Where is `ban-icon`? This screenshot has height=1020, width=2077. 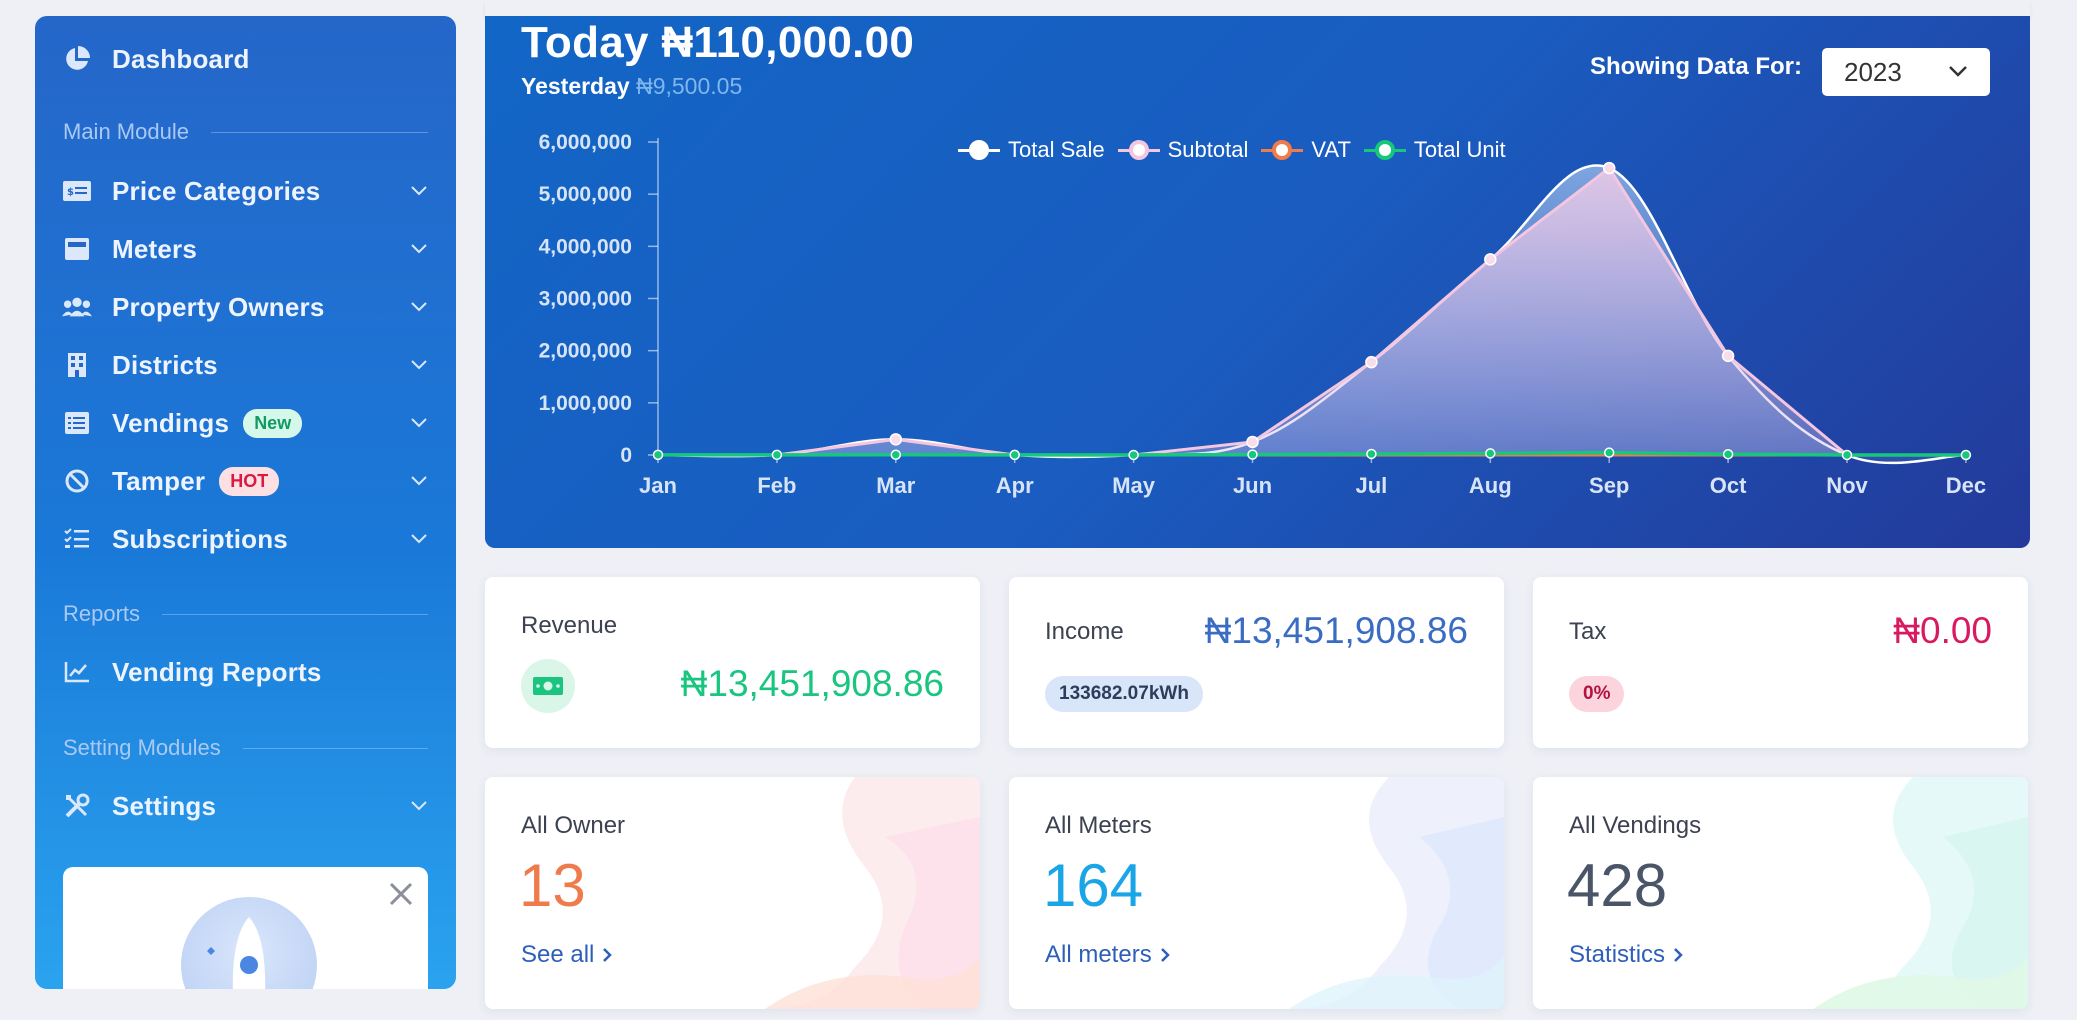
ban-icon is located at coordinates (77, 481).